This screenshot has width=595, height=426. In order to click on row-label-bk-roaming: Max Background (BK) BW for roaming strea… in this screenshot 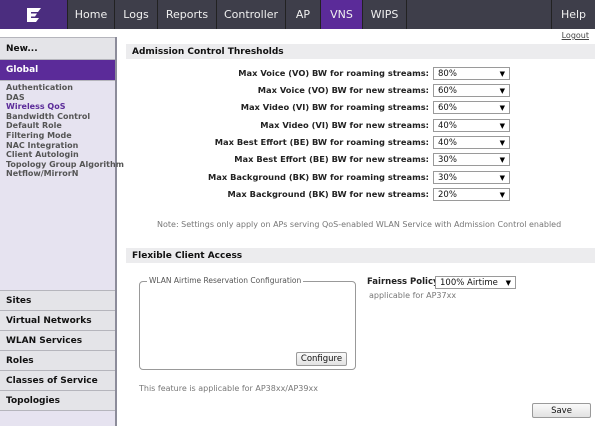, I will do `click(318, 177)`.